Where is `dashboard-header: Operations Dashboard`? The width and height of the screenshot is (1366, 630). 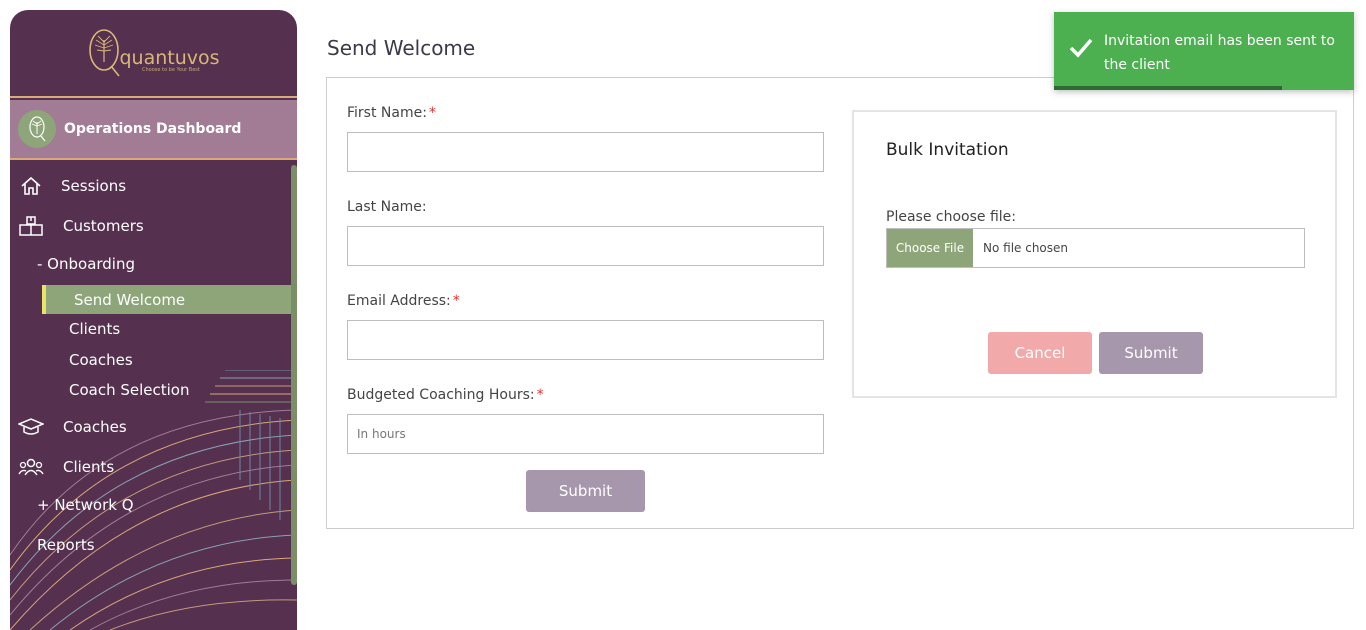 dashboard-header: Operations Dashboard is located at coordinates (153, 130).